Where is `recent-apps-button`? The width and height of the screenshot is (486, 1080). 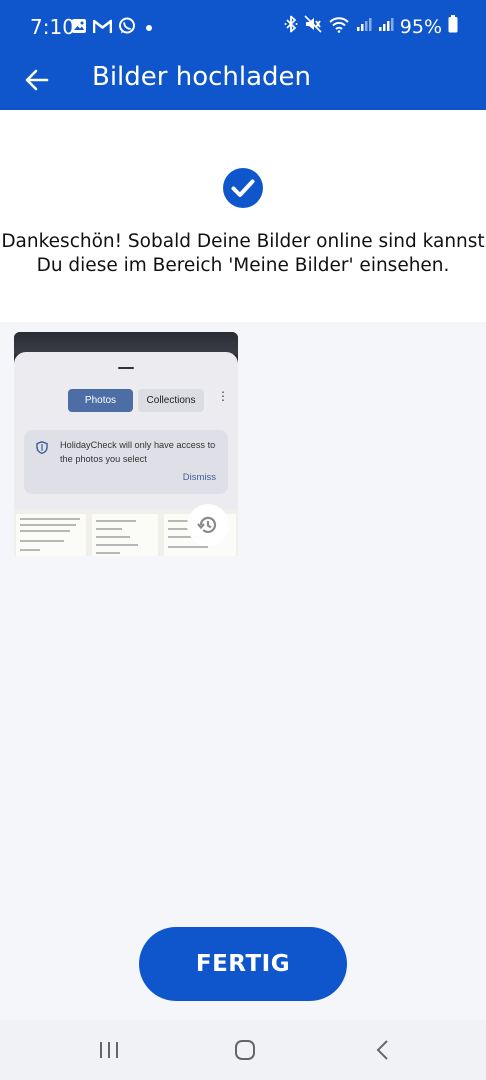 recent-apps-button is located at coordinates (109, 1050).